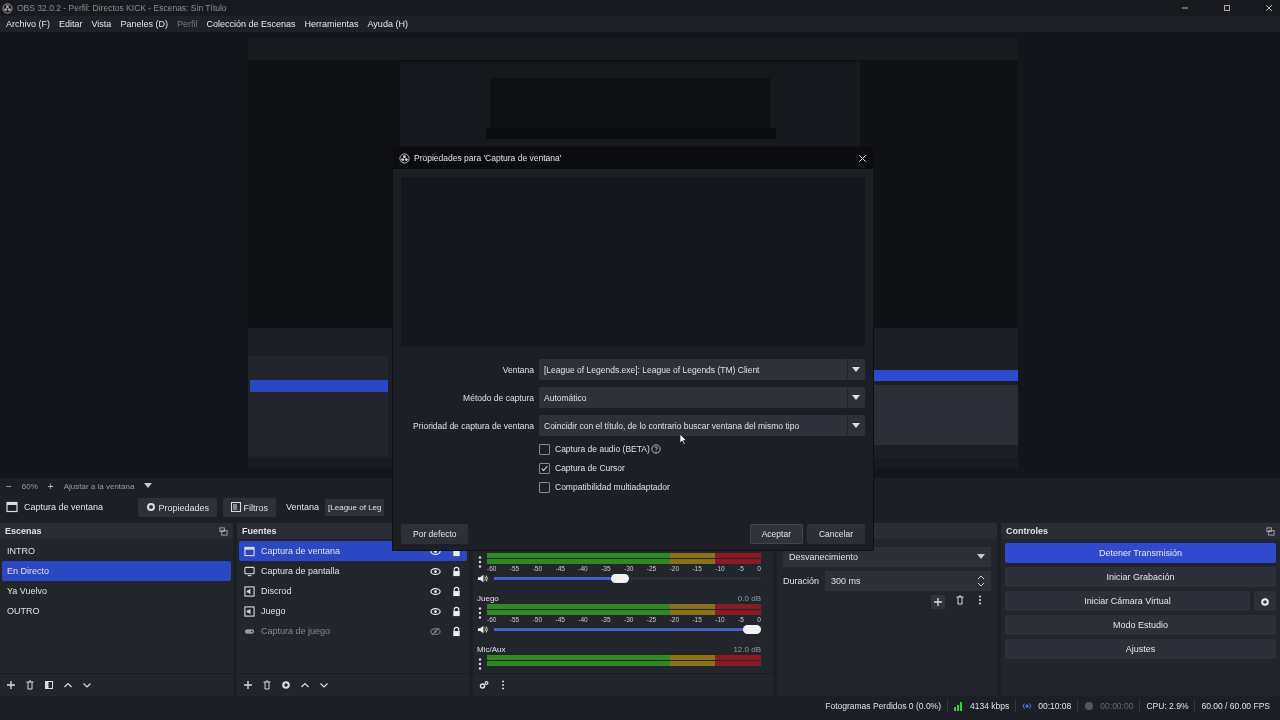 The height and width of the screenshot is (720, 1280). I want to click on settings-button, so click(1265, 601).